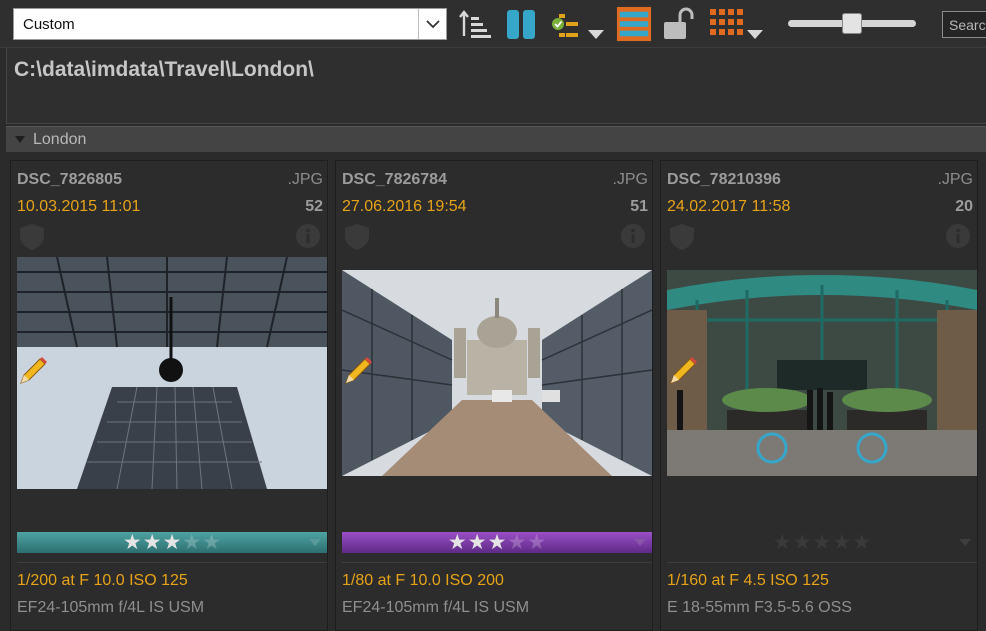 This screenshot has height=631, width=986. I want to click on image-count: 20, so click(964, 206).